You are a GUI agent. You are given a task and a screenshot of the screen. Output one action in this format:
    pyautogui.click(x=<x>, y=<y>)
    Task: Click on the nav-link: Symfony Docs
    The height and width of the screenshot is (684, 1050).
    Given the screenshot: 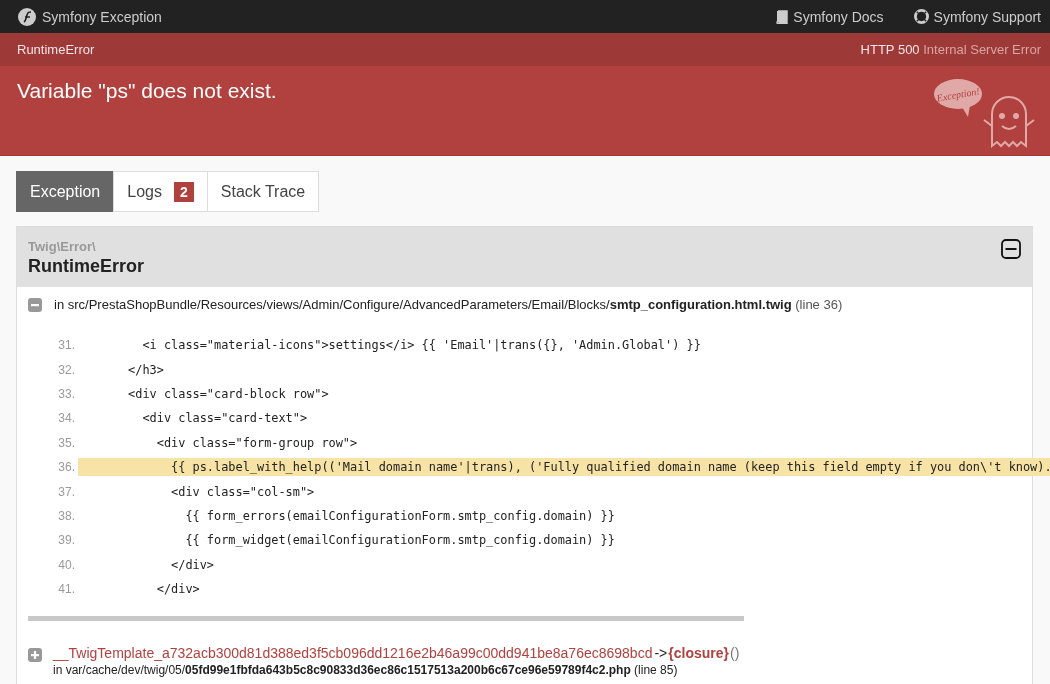 What is the action you would take?
    pyautogui.click(x=829, y=16)
    